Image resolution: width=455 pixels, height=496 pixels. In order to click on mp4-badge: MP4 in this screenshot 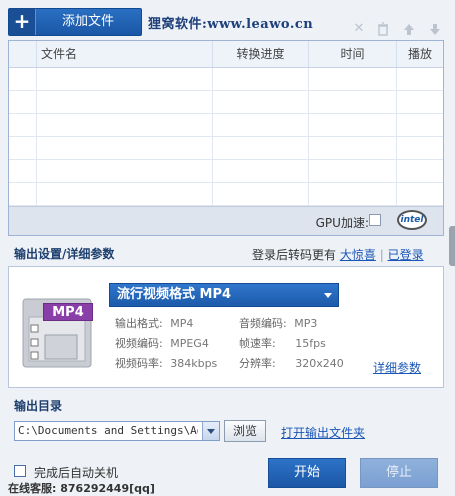, I will do `click(68, 312)`.